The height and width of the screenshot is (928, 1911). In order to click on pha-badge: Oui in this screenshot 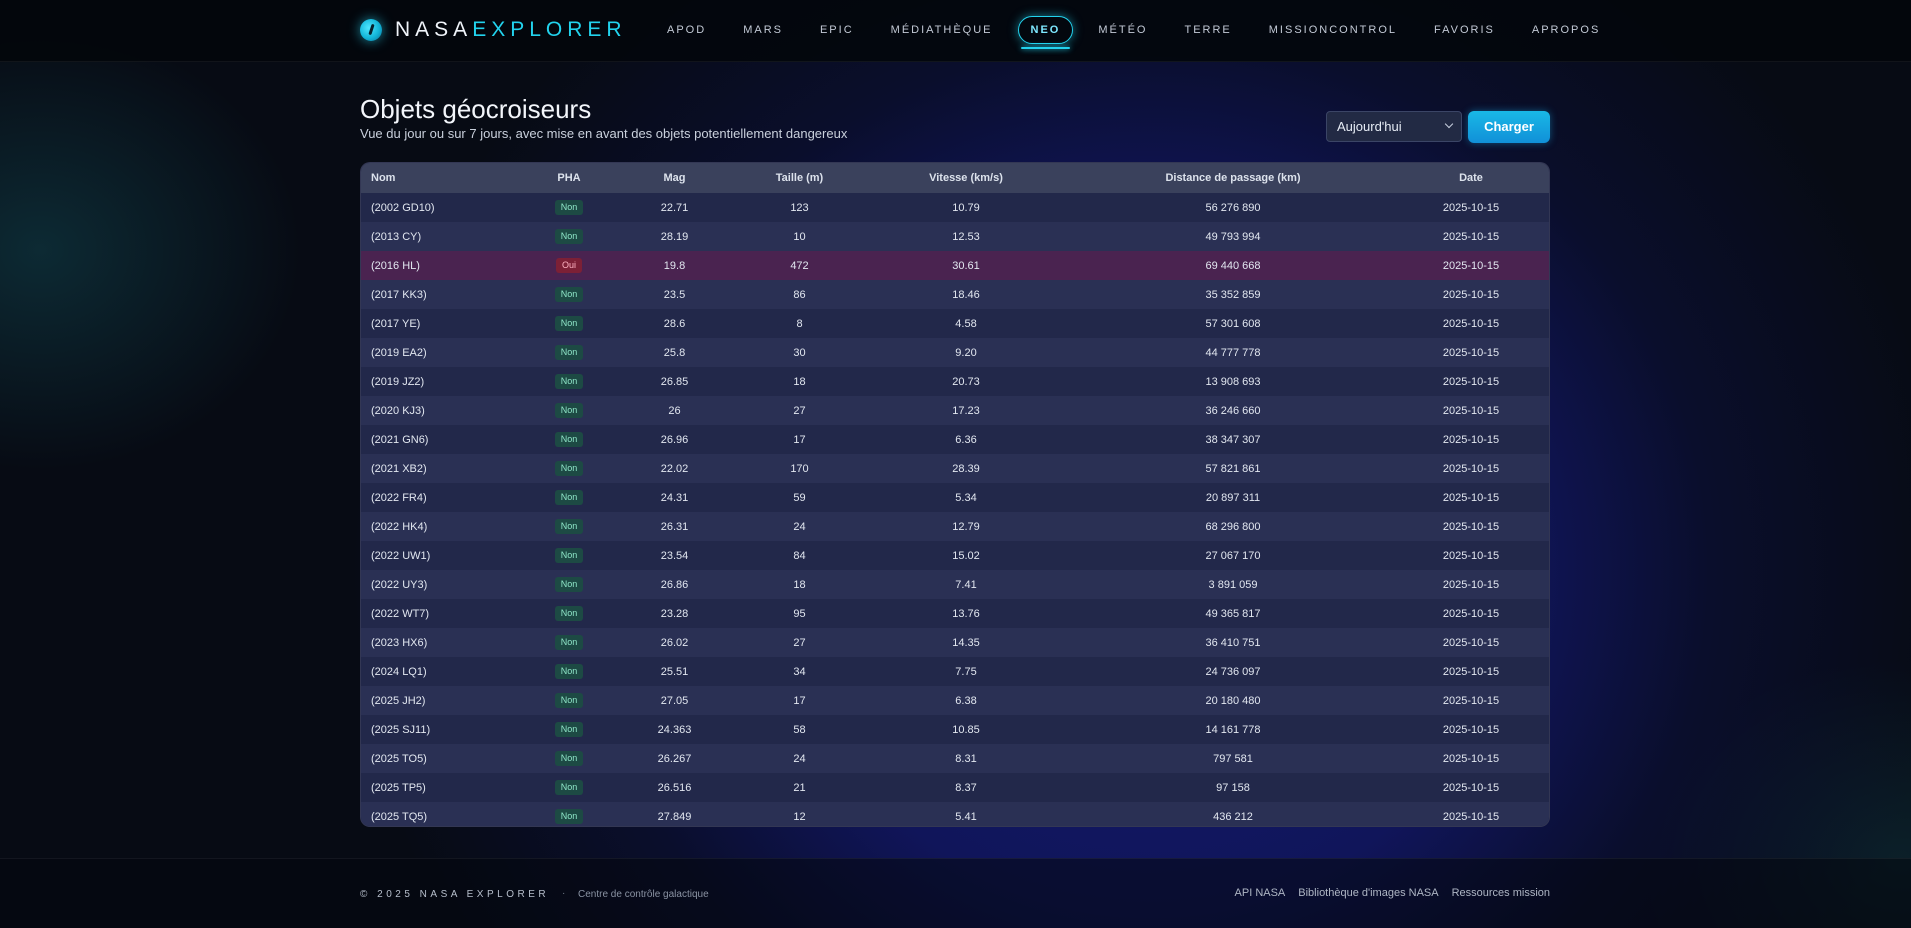, I will do `click(568, 265)`.